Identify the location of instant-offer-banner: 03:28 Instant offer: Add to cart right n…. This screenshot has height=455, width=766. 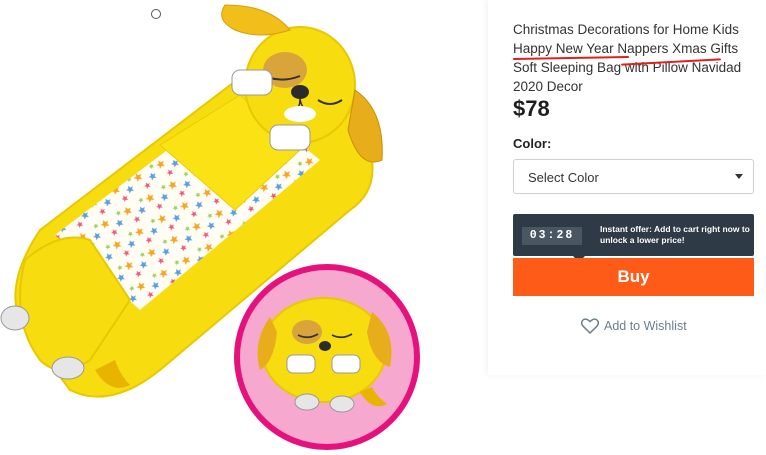
(633, 238).